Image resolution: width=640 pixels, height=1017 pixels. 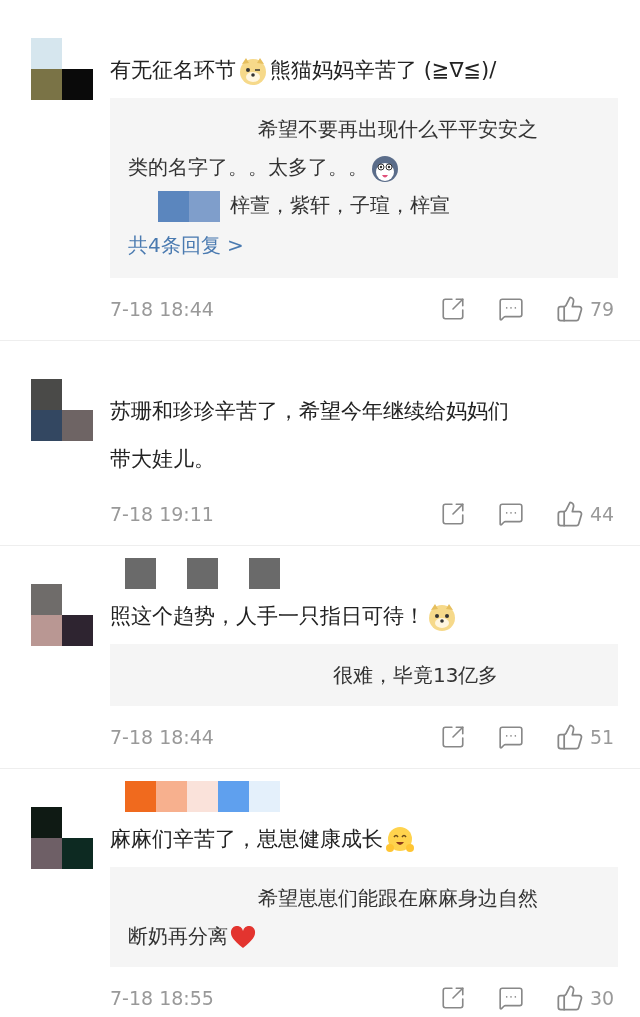 I want to click on comment-text: 很难，毕竟13亿多, so click(x=416, y=675).